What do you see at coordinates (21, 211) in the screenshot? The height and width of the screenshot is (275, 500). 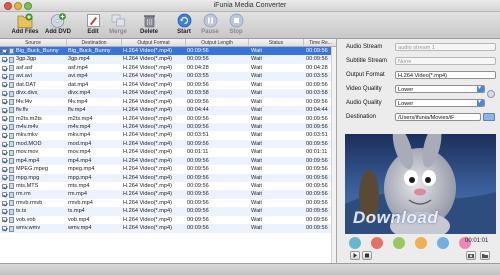 I see `cell-source: ts.ts` at bounding box center [21, 211].